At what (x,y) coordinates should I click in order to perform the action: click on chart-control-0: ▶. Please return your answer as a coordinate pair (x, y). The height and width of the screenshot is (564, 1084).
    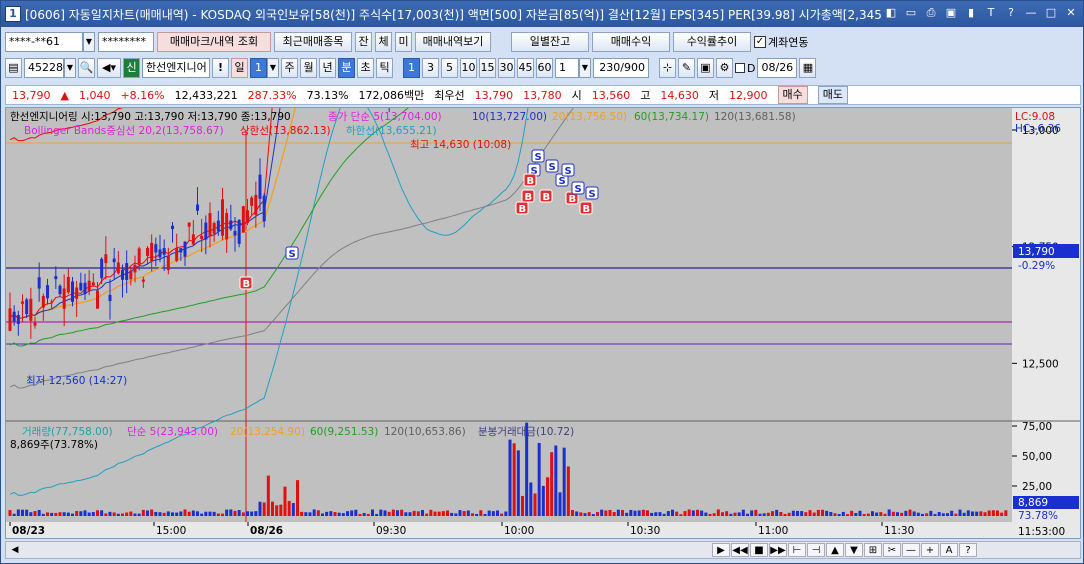
    Looking at the image, I should click on (721, 550).